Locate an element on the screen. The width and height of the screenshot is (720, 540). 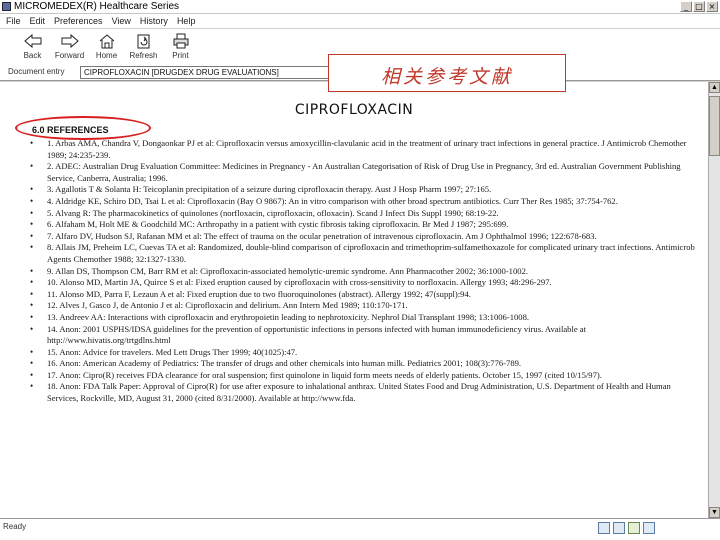
back-arrow-icon is located at coordinates (32, 41).